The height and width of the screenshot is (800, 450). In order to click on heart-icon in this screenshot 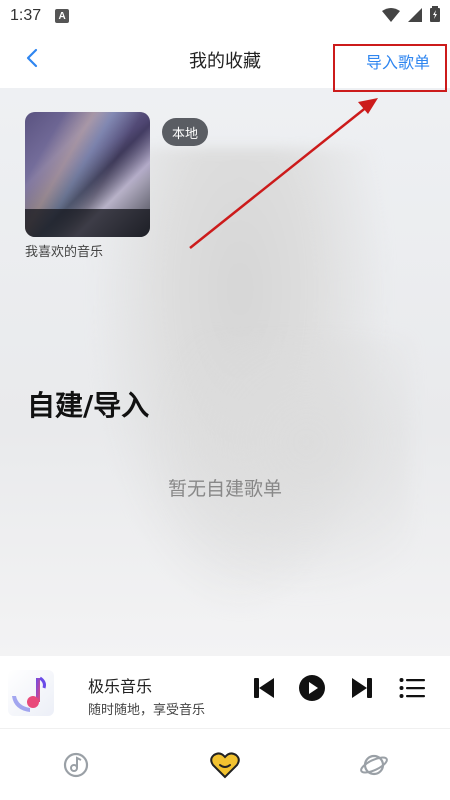, I will do `click(225, 767)`.